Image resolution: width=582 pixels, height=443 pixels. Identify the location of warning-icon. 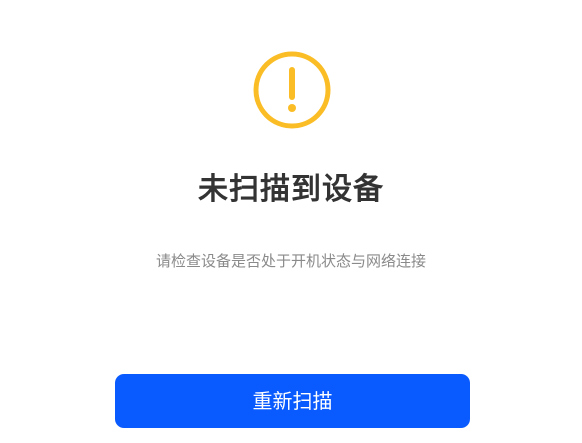
(292, 90).